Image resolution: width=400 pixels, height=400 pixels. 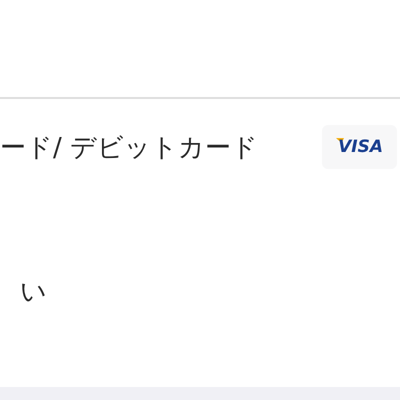 What do you see at coordinates (33, 291) in the screenshot?
I see `payment-option-label: い` at bounding box center [33, 291].